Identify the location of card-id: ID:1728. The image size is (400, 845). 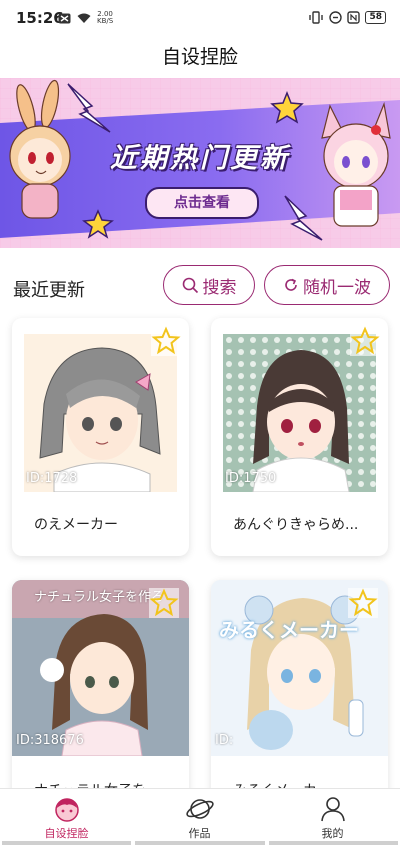
(52, 478).